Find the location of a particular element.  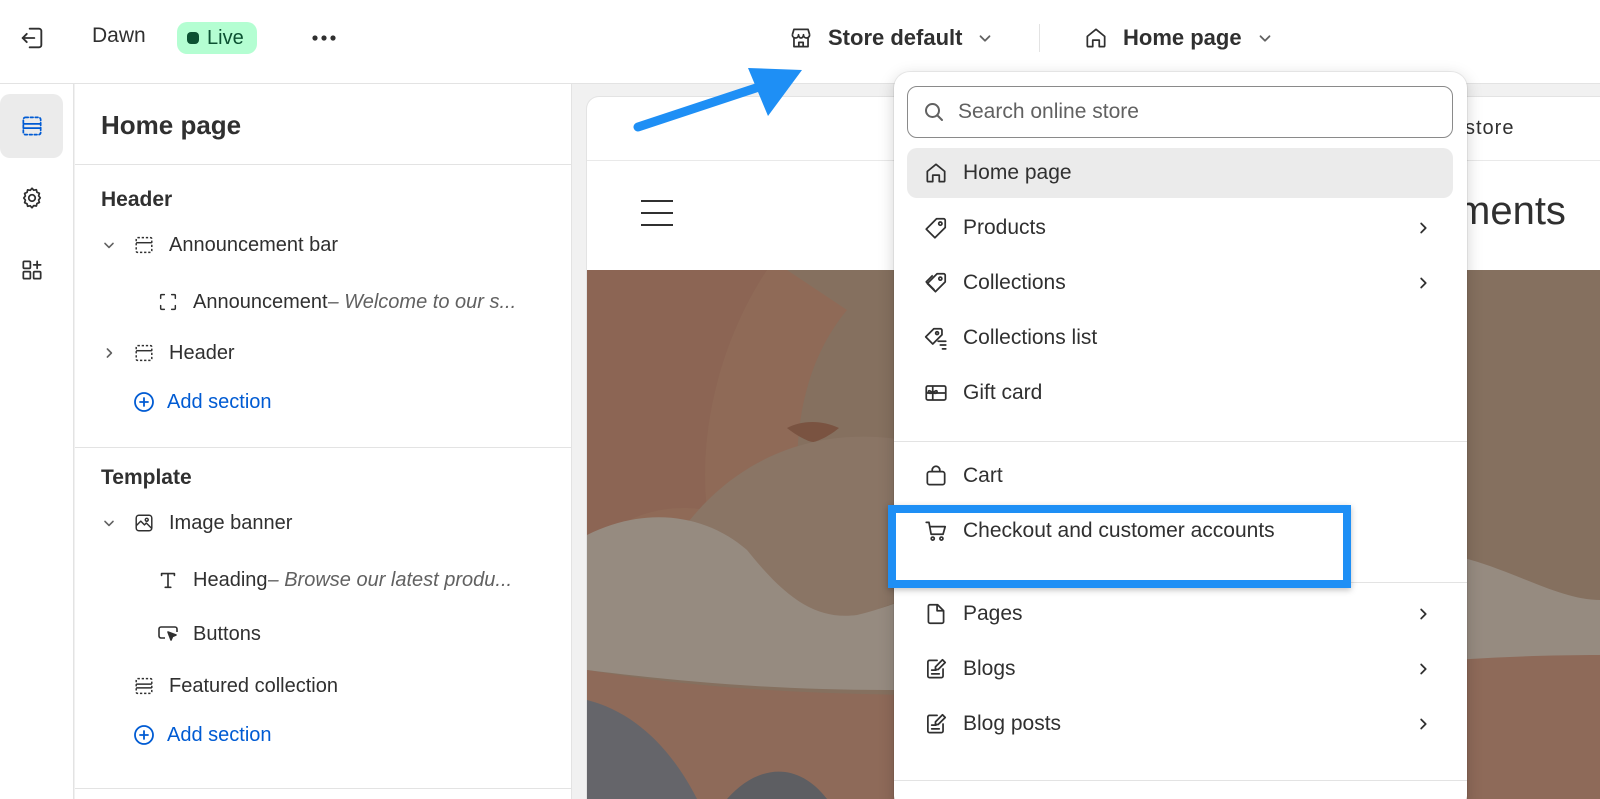

menu-item-label: Collections list is located at coordinates (1030, 337).